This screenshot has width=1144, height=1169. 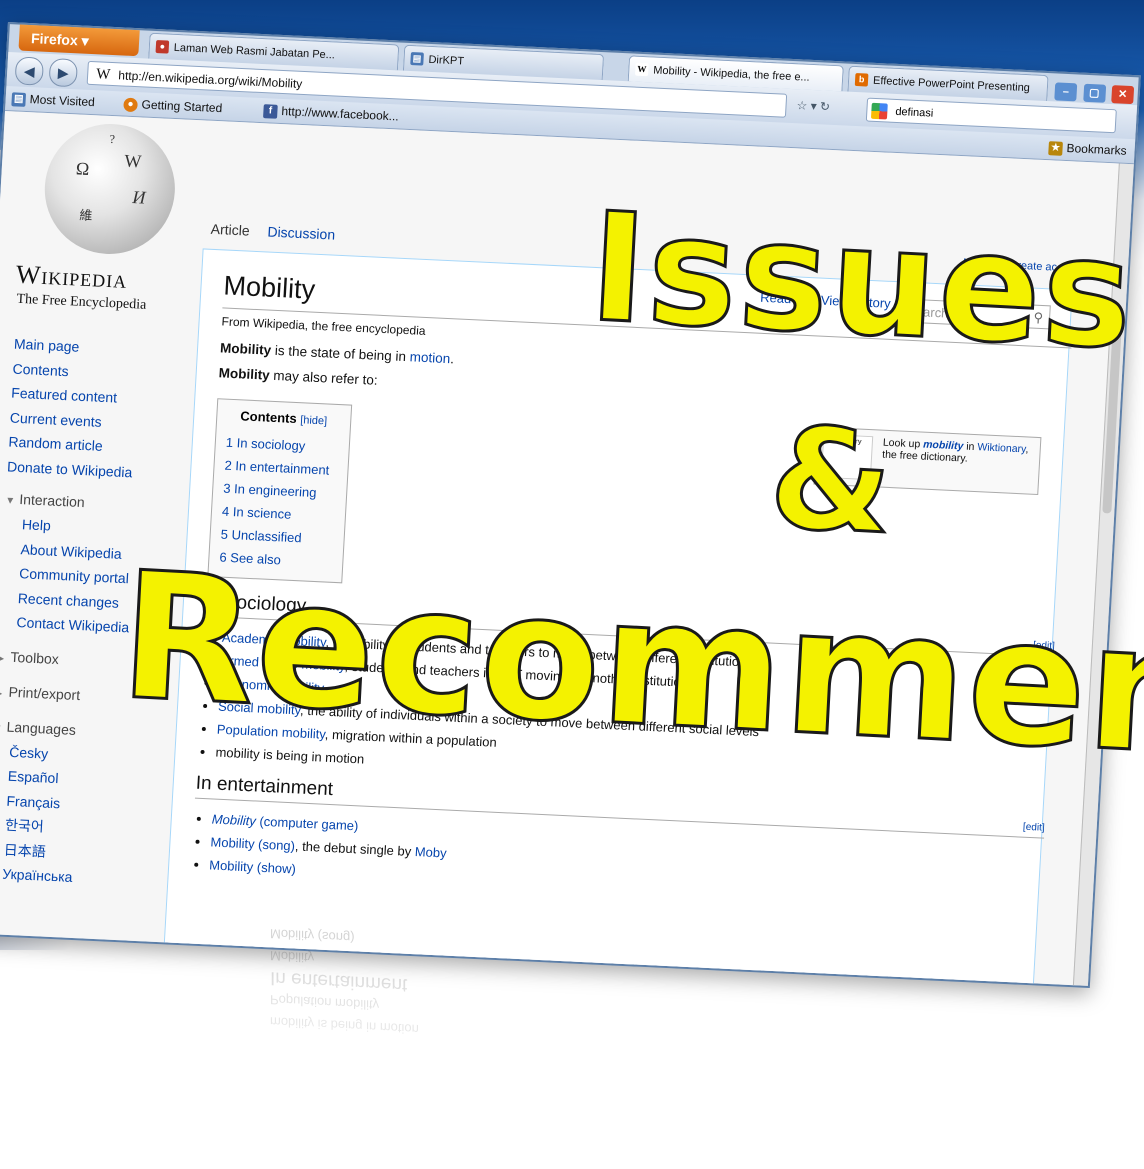 I want to click on maximize-icon: ▢, so click(x=1094, y=93).